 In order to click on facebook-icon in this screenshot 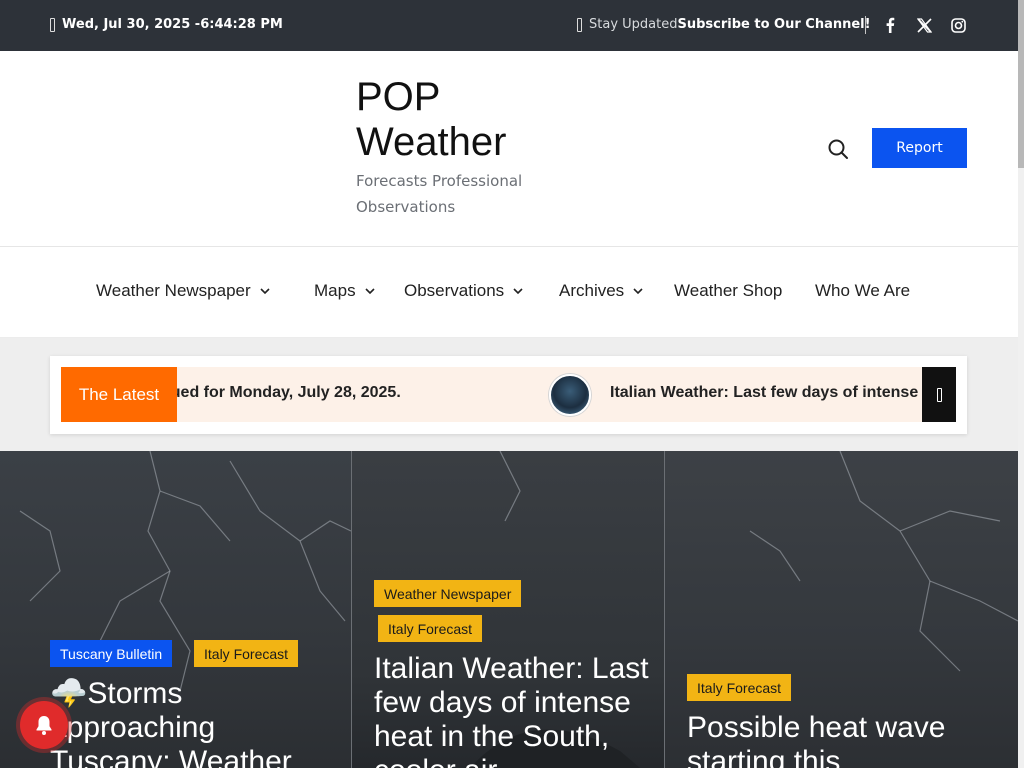, I will do `click(890, 25)`.